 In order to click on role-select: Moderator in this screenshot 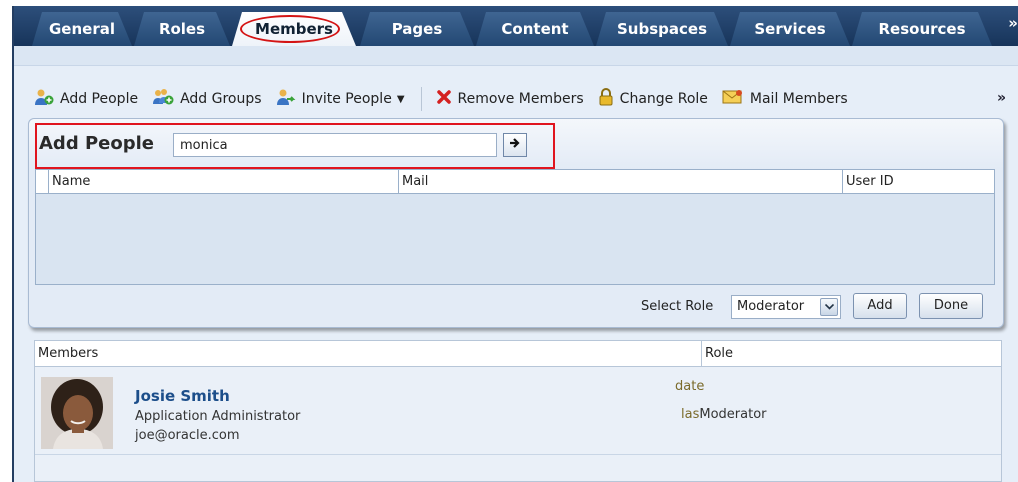, I will do `click(786, 307)`.